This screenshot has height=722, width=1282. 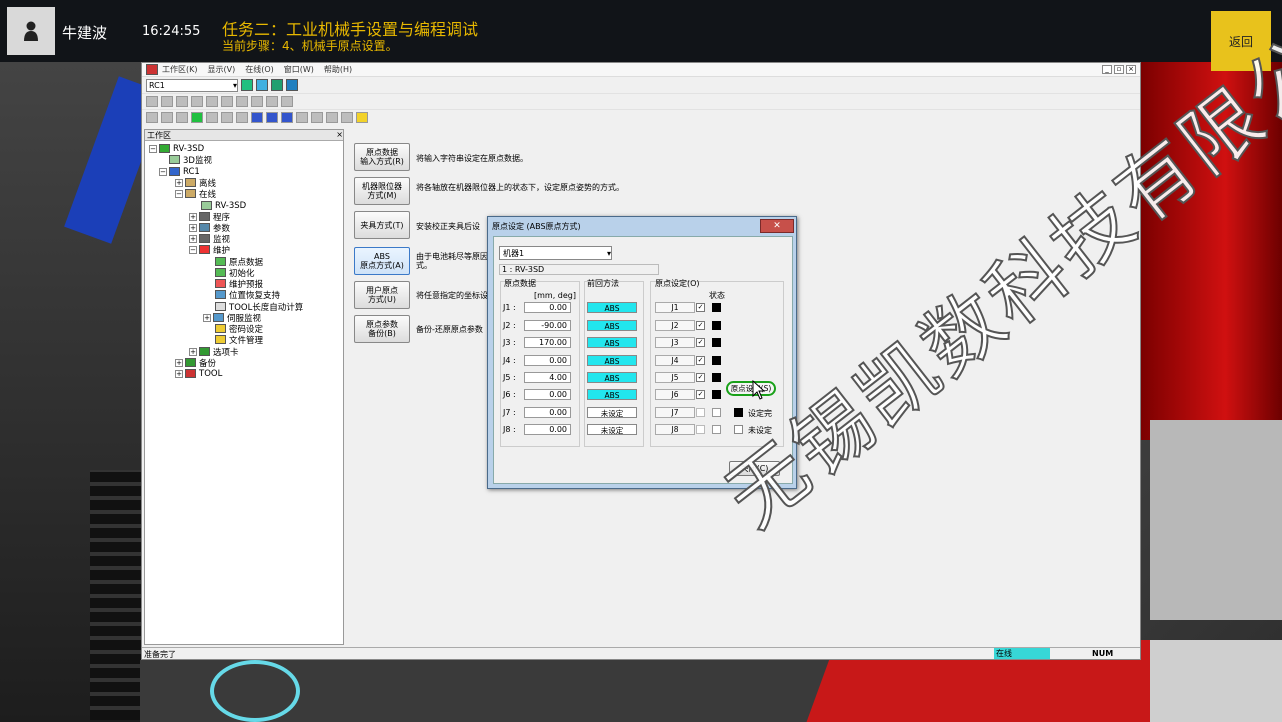 I want to click on simulate-icon, so click(x=292, y=85).